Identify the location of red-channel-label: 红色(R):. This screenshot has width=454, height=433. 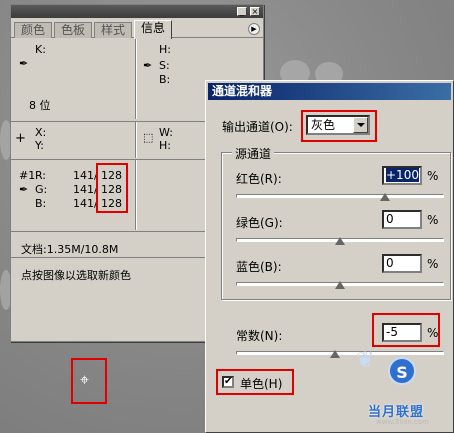
(259, 179).